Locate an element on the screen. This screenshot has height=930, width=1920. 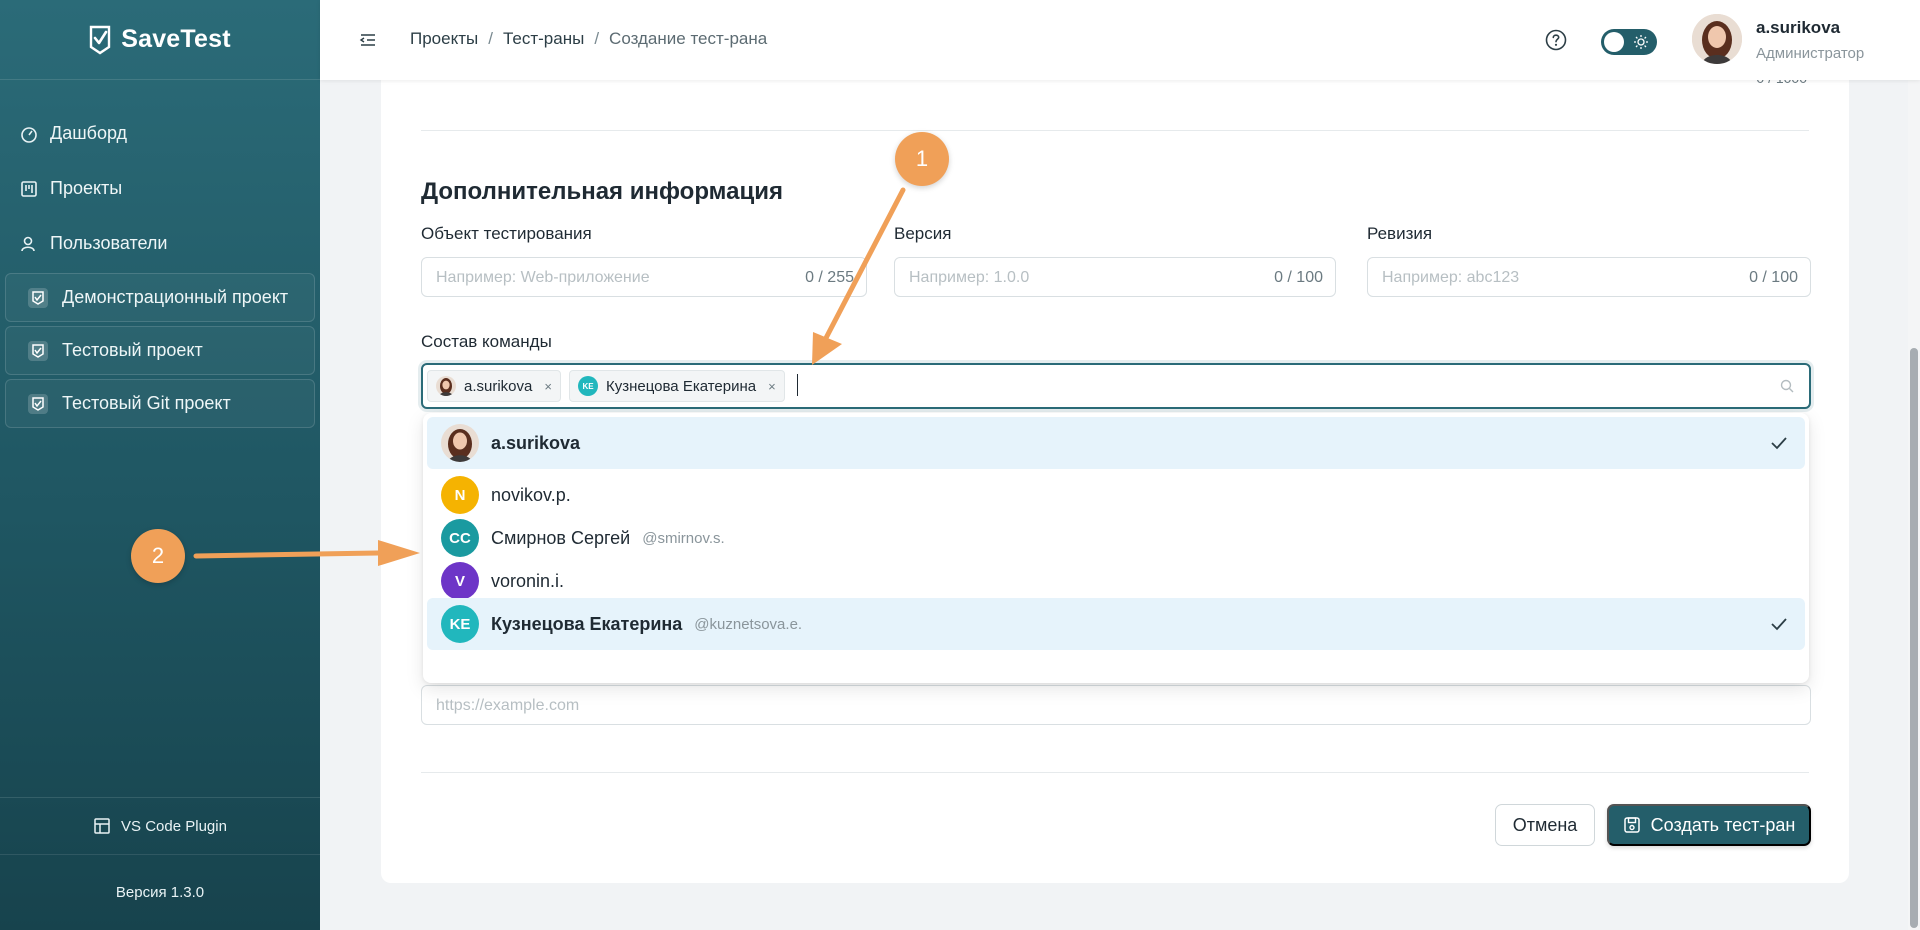
search-icon is located at coordinates (1787, 386).